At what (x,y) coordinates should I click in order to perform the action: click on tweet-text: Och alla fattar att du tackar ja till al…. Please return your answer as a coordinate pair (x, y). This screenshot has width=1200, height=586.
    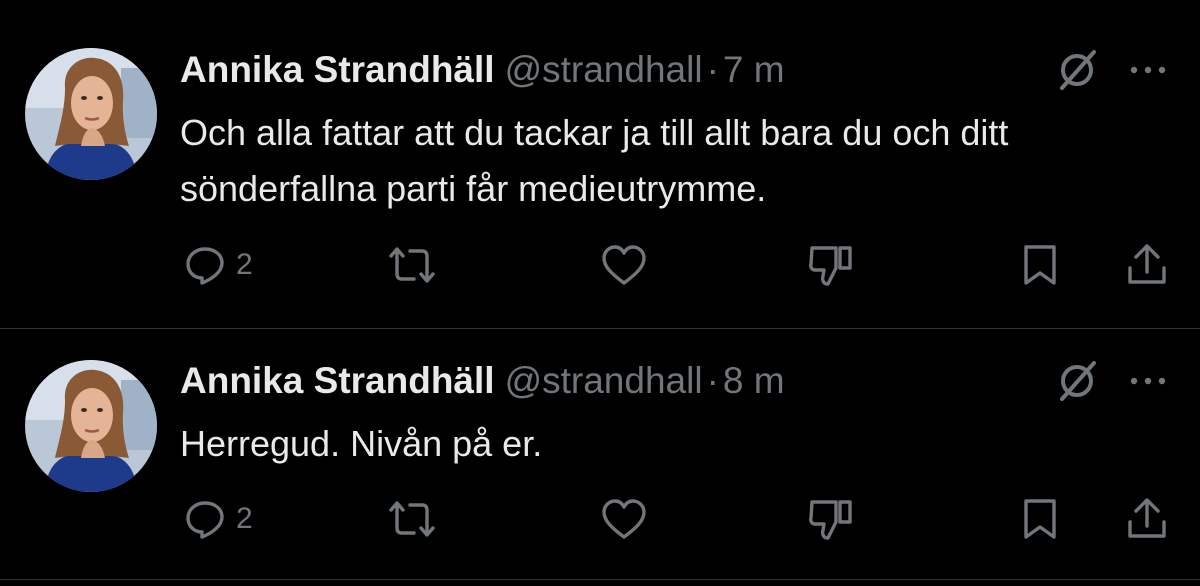
    Looking at the image, I should click on (594, 160).